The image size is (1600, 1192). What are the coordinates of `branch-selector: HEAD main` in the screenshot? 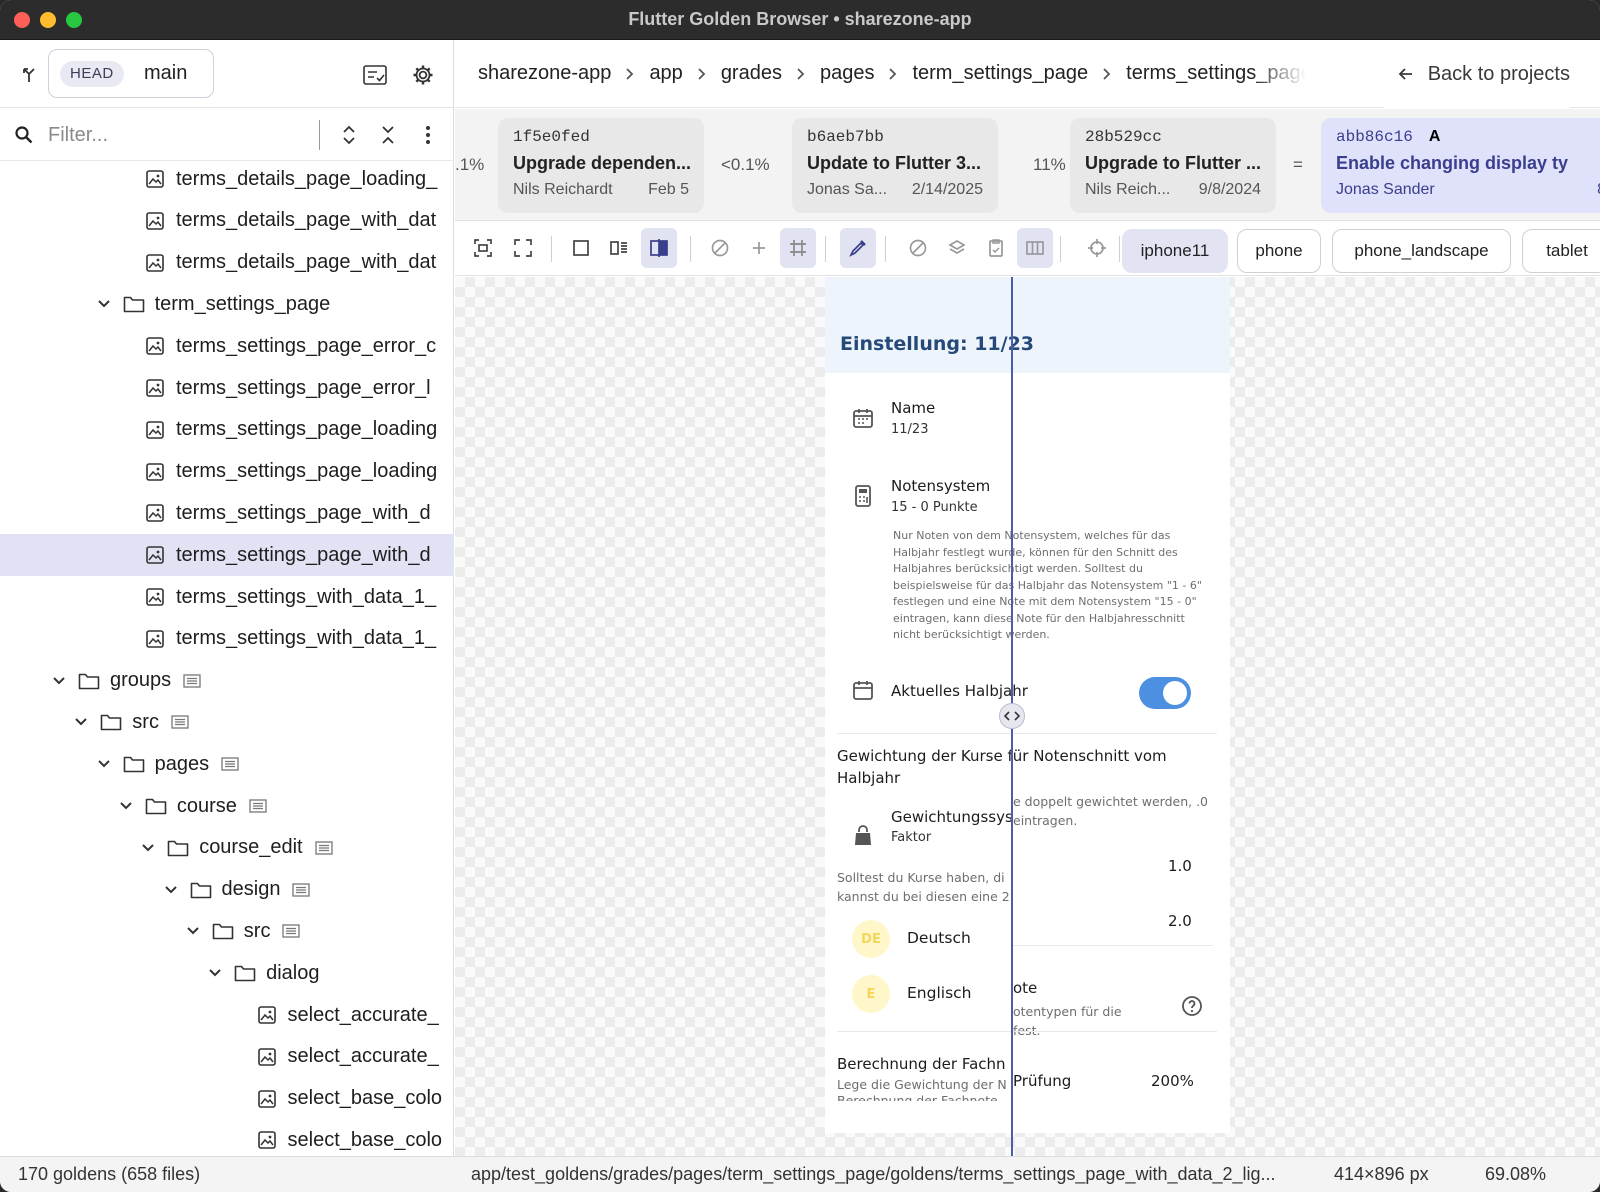 It's located at (131, 73).